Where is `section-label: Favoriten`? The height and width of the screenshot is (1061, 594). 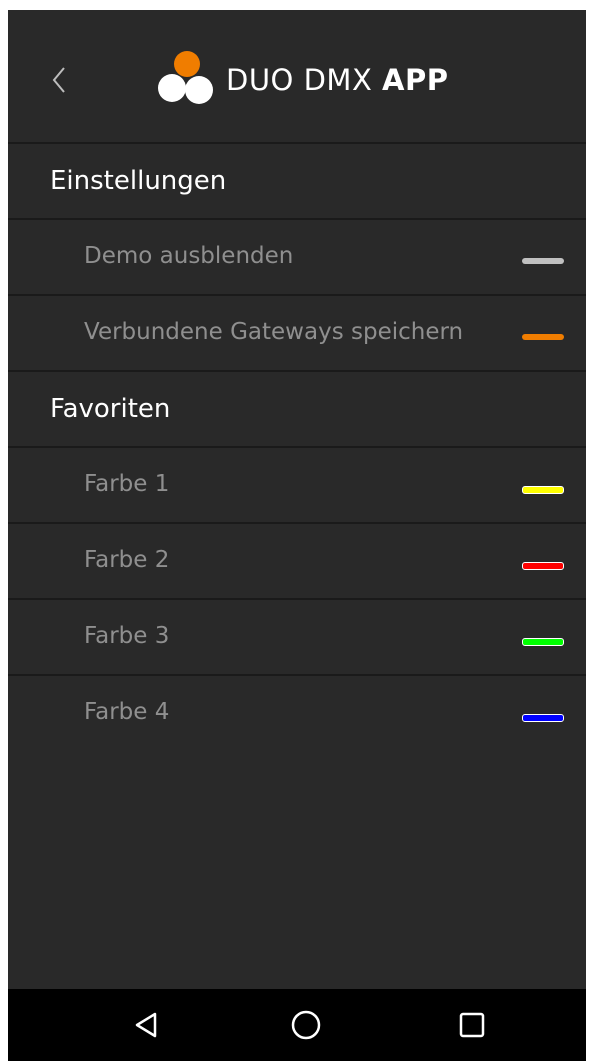
section-label: Favoriten is located at coordinates (110, 409).